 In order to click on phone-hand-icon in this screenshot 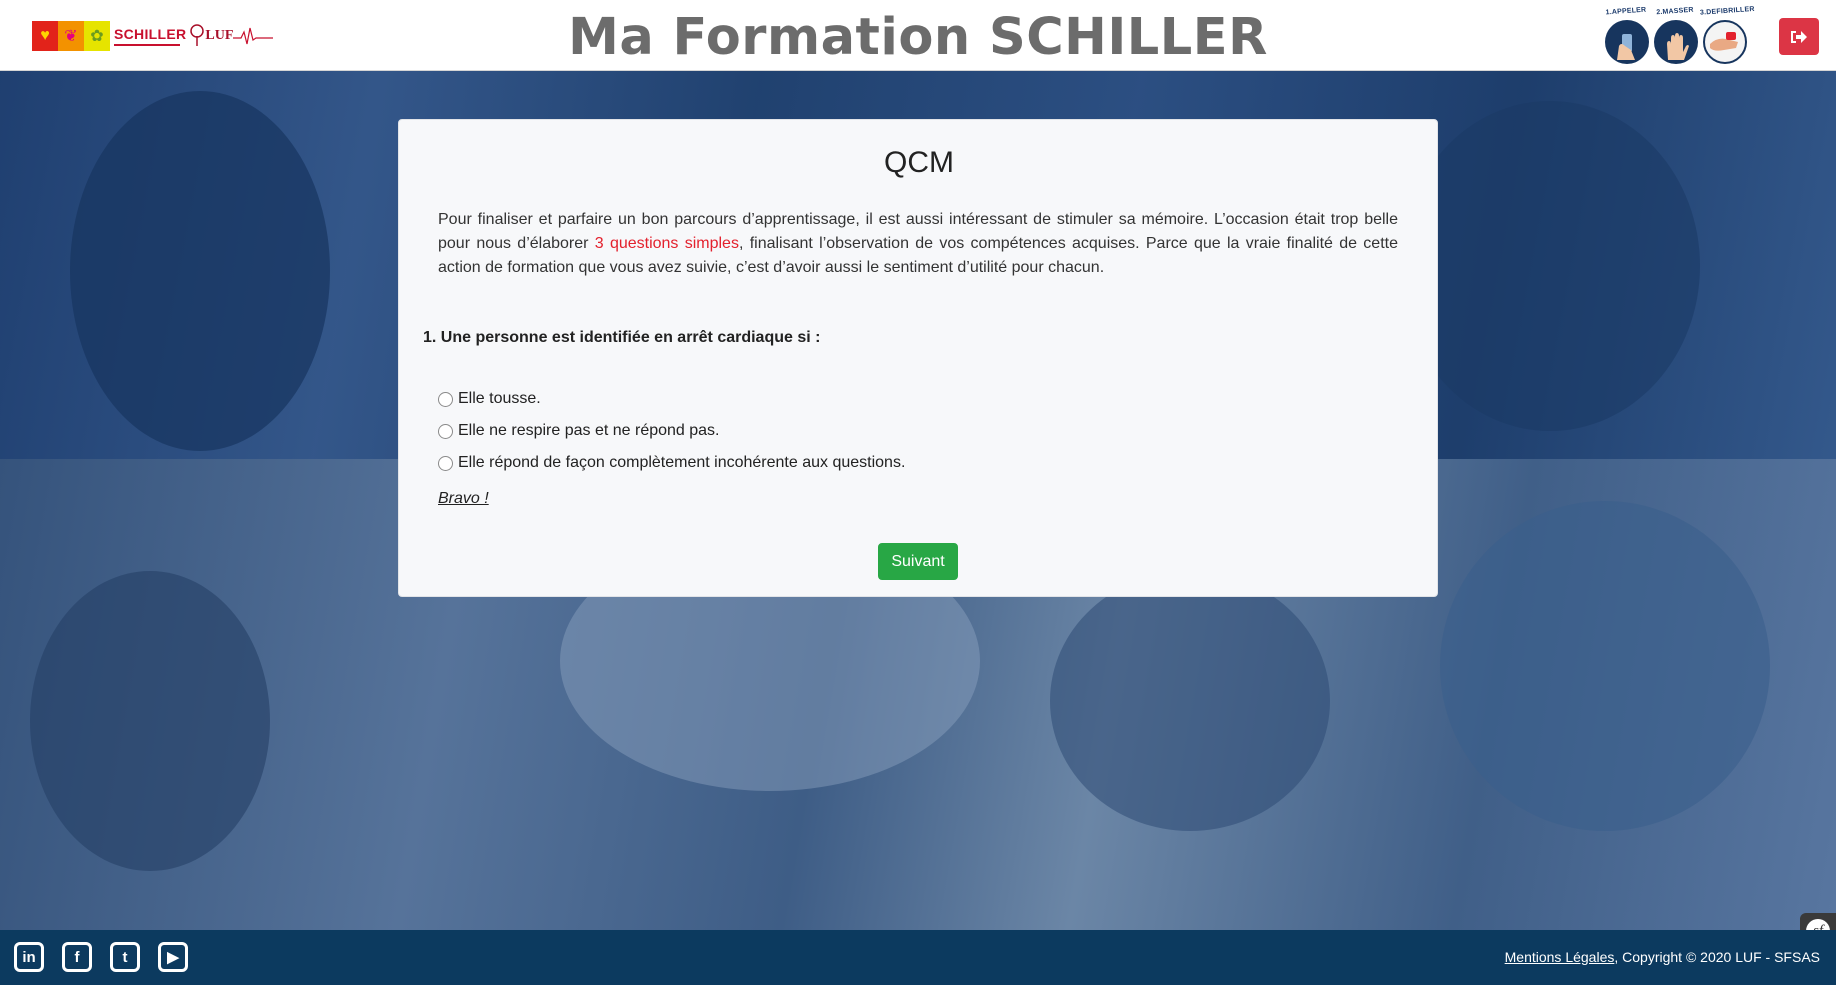, I will do `click(1626, 47)`.